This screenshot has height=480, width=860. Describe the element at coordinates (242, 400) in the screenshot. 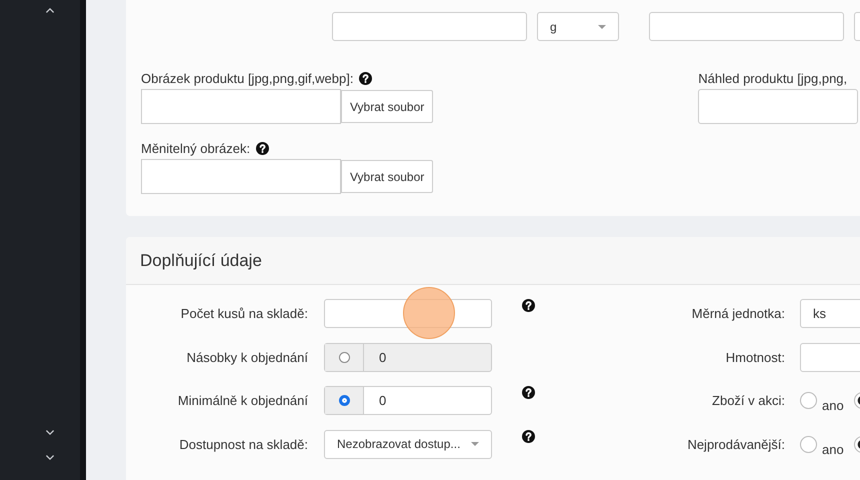

I see `field-label: Minimálně k objednání` at that location.